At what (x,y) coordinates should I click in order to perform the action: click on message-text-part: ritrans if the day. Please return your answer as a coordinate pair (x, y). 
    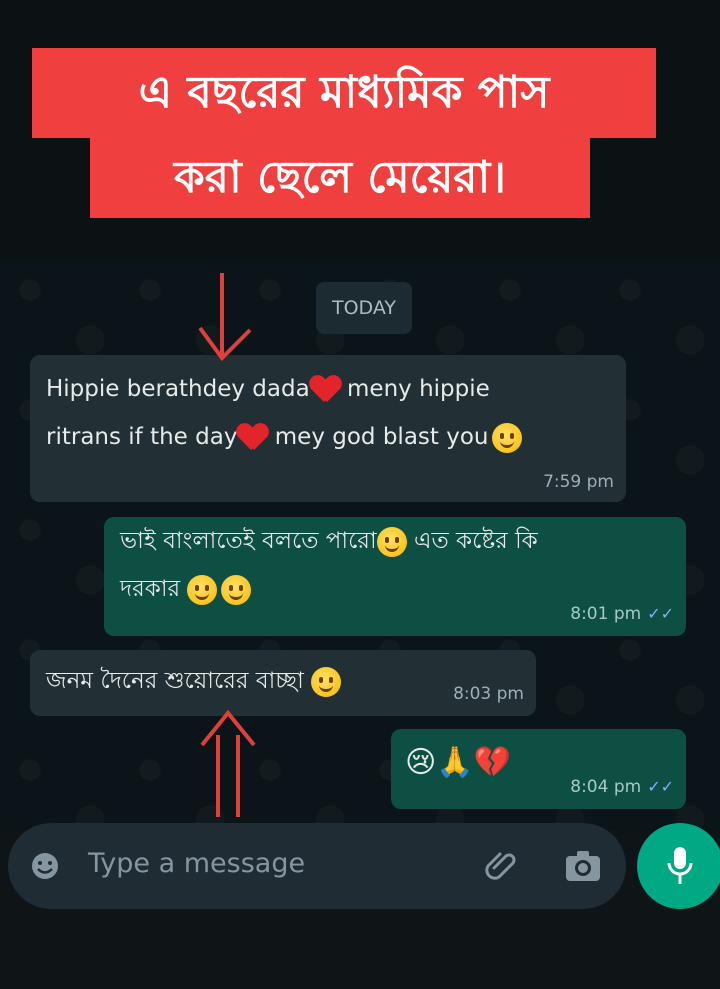
    Looking at the image, I should click on (142, 437).